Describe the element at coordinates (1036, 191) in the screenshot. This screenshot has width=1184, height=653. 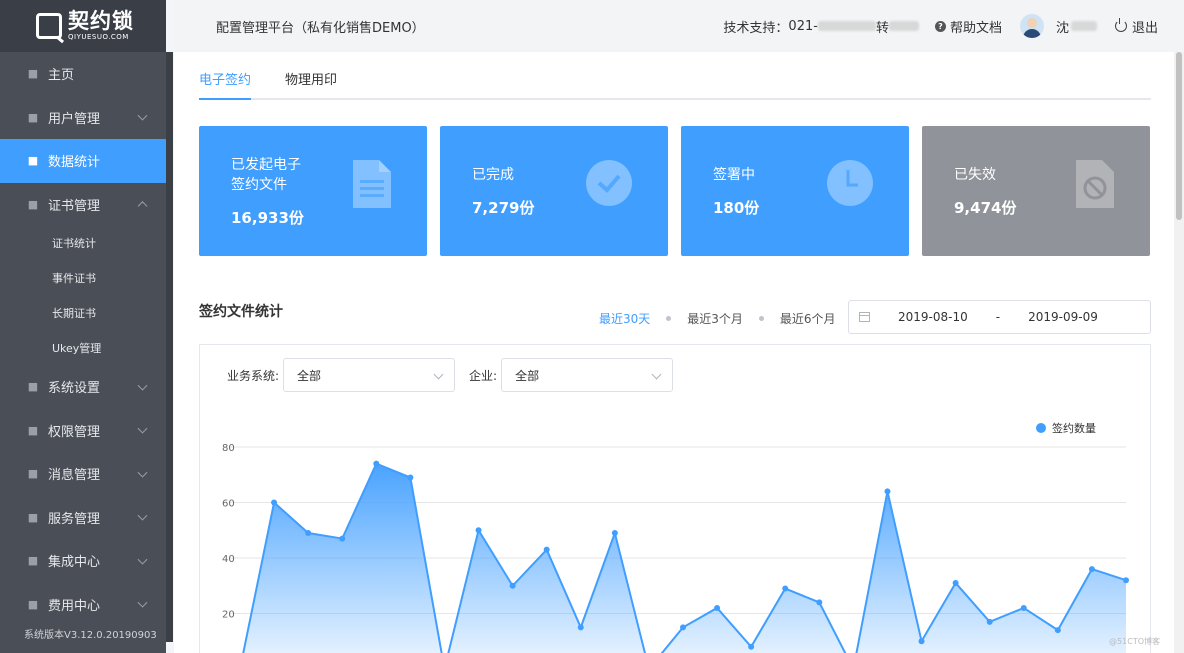
I see `card-invalid: 已失效 9,474份` at that location.